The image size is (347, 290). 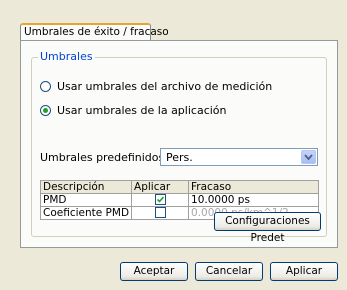 What do you see at coordinates (104, 157) in the screenshot?
I see `presets-label: Umbrales predefinidos:` at bounding box center [104, 157].